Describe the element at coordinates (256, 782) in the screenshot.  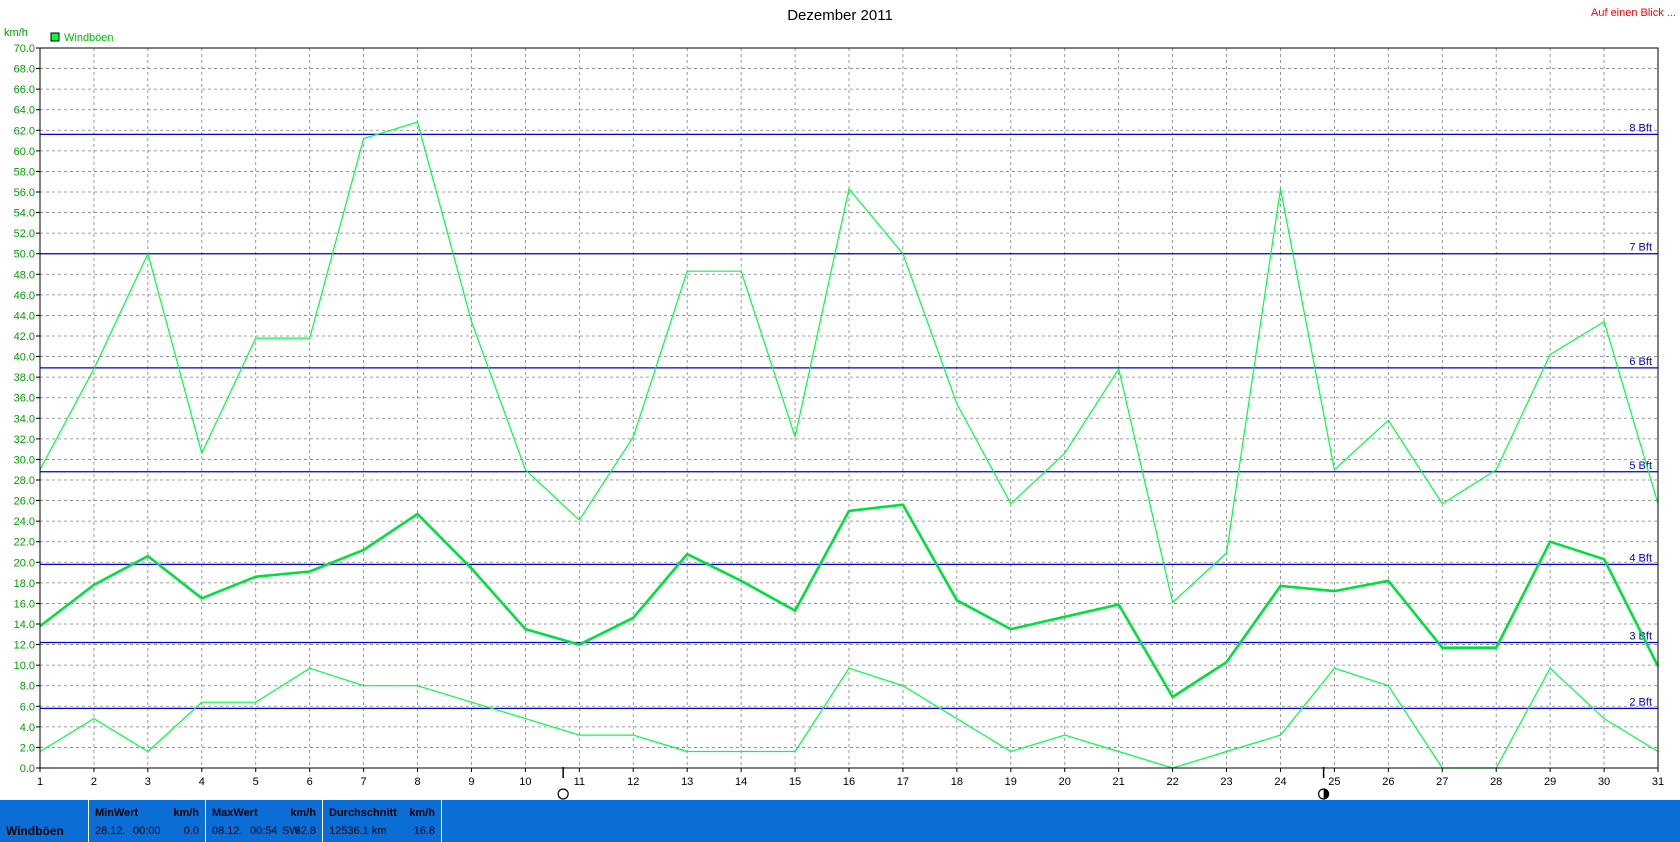
I see `x-tick-label: 5` at that location.